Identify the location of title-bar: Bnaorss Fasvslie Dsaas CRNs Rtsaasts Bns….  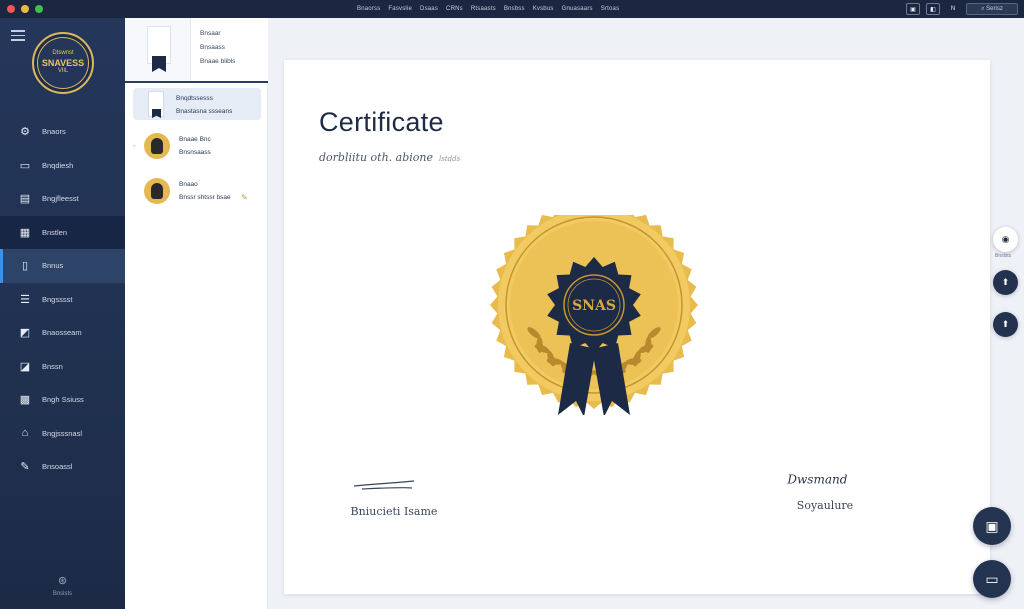
(512, 9).